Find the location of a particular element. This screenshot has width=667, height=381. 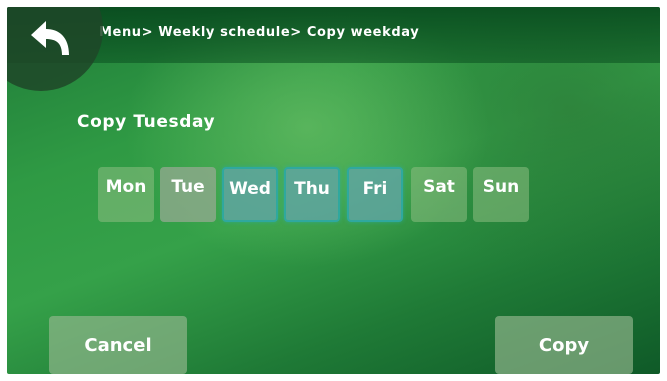

day-button-tue: Tue is located at coordinates (188, 194).